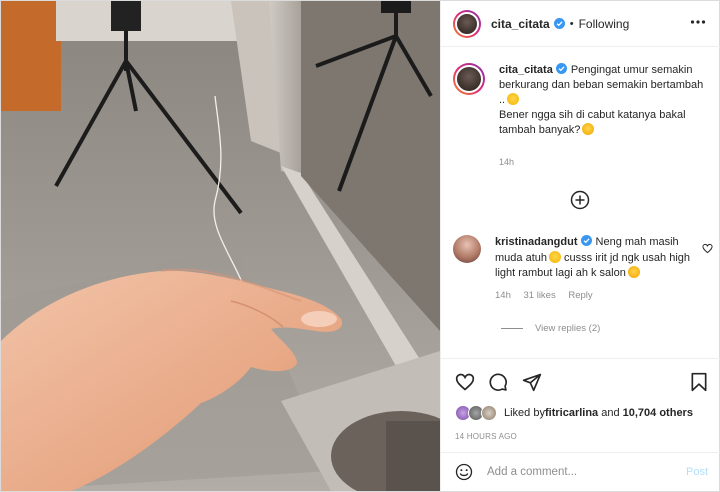 This screenshot has width=720, height=492. Describe the element at coordinates (580, 295) in the screenshot. I see `reply-button: Reply` at that location.